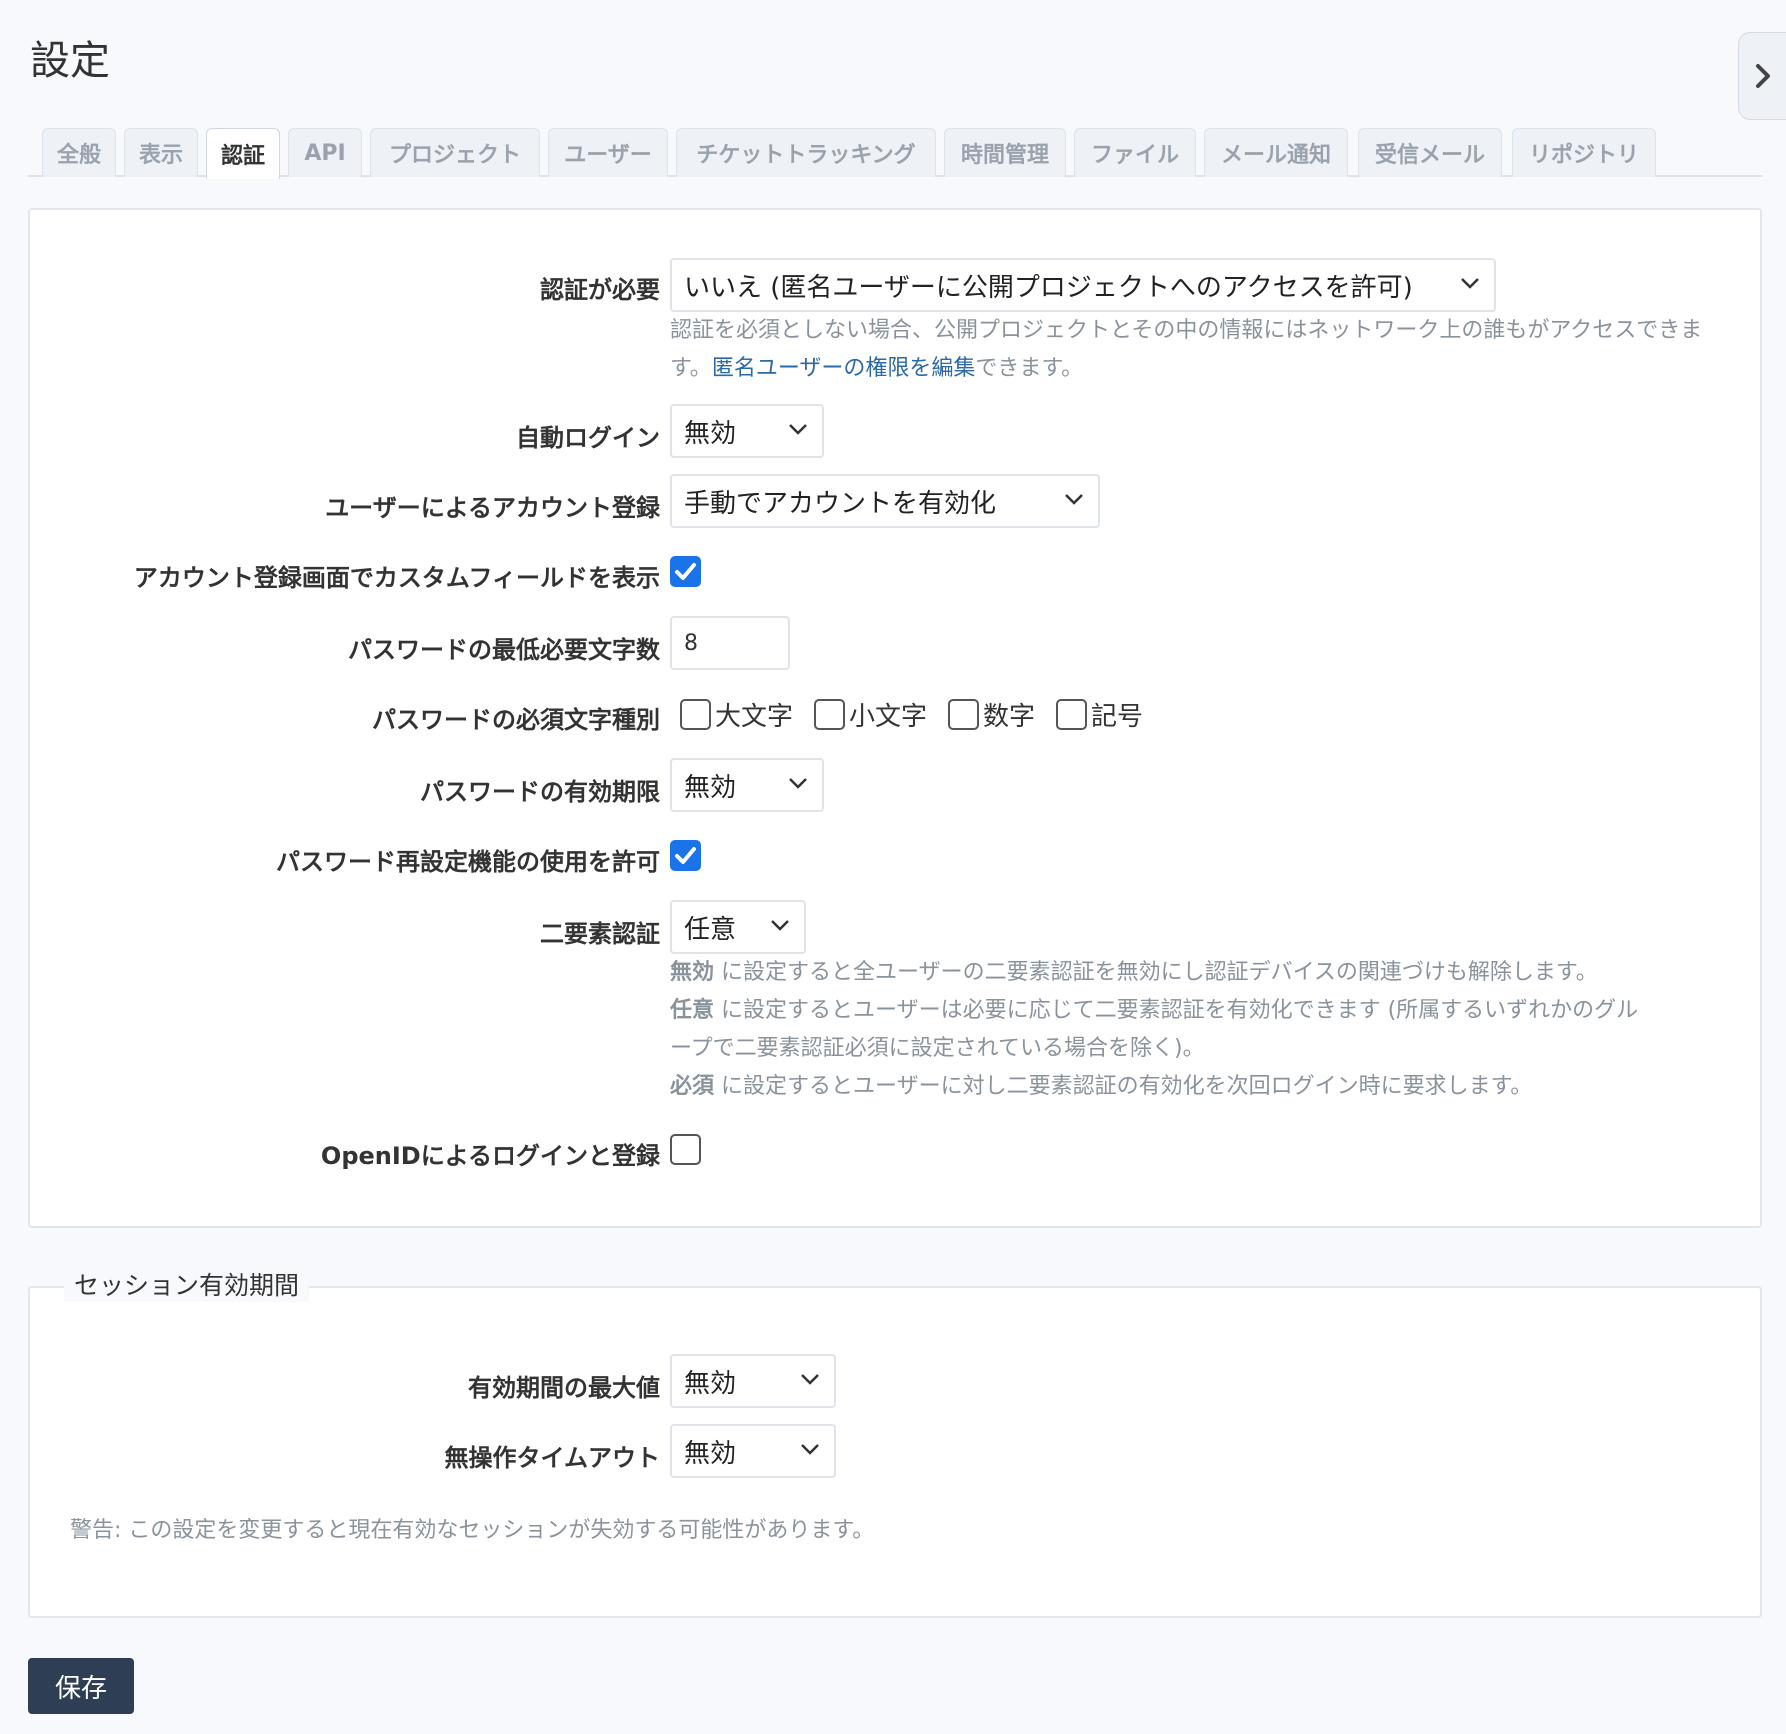 This screenshot has width=1786, height=1734. Describe the element at coordinates (844, 368) in the screenshot. I see `edit-anonymous-permissions-link: 匿名ユーザーの権限を編集` at that location.